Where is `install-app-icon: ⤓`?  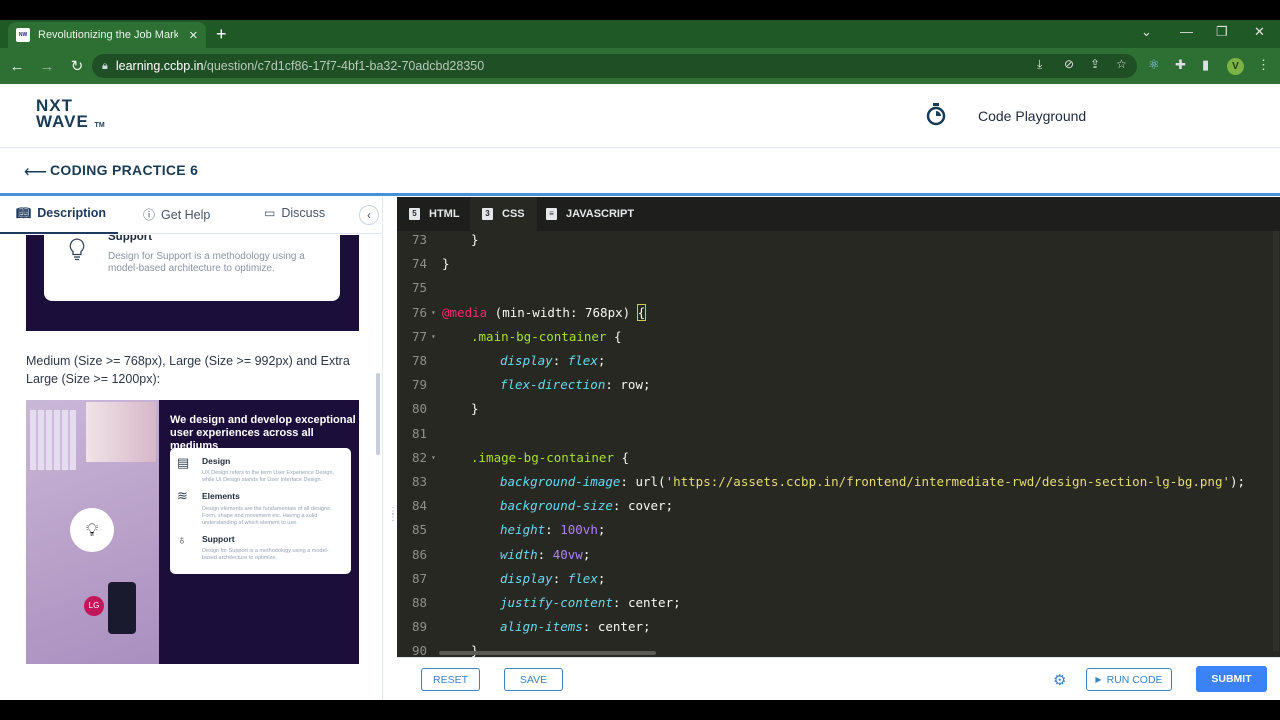
install-app-icon: ⤓ is located at coordinates (1039, 64).